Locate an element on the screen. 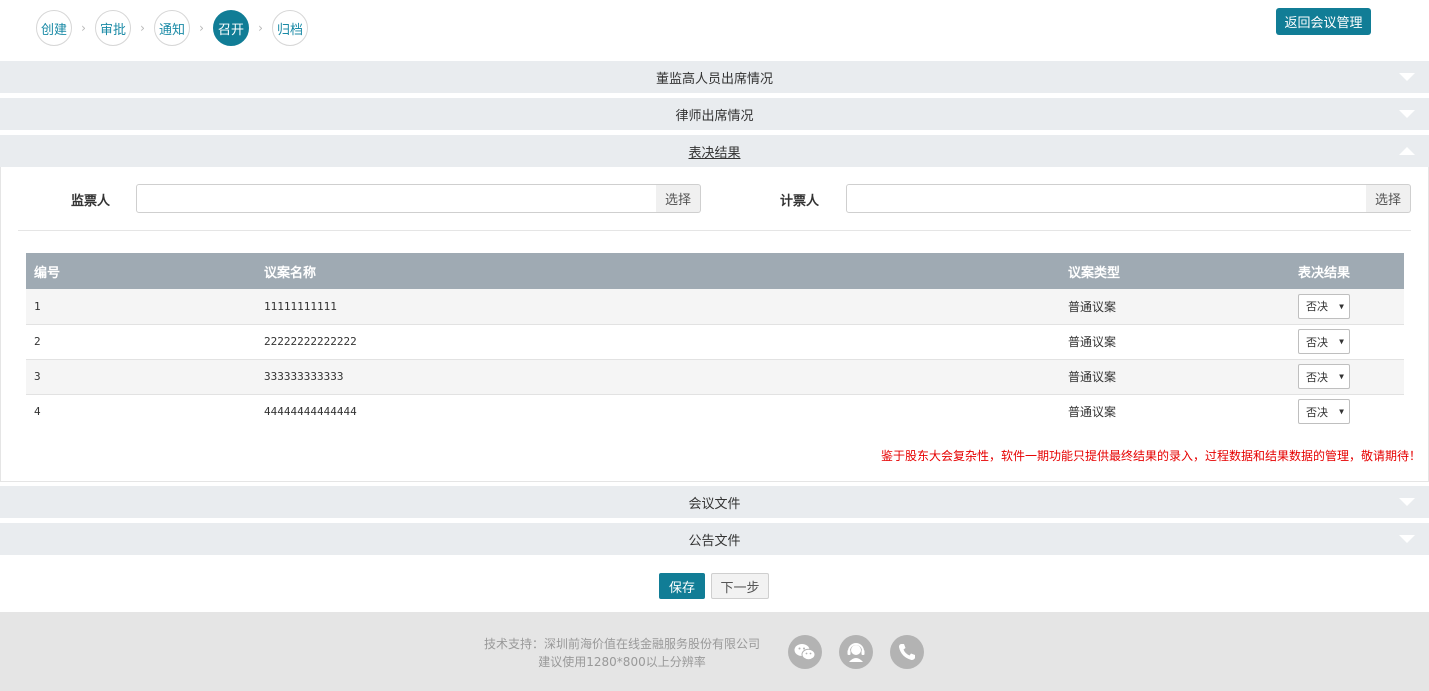 Image resolution: width=1429 pixels, height=691 pixels. counter-select-button: 选择 is located at coordinates (1388, 198).